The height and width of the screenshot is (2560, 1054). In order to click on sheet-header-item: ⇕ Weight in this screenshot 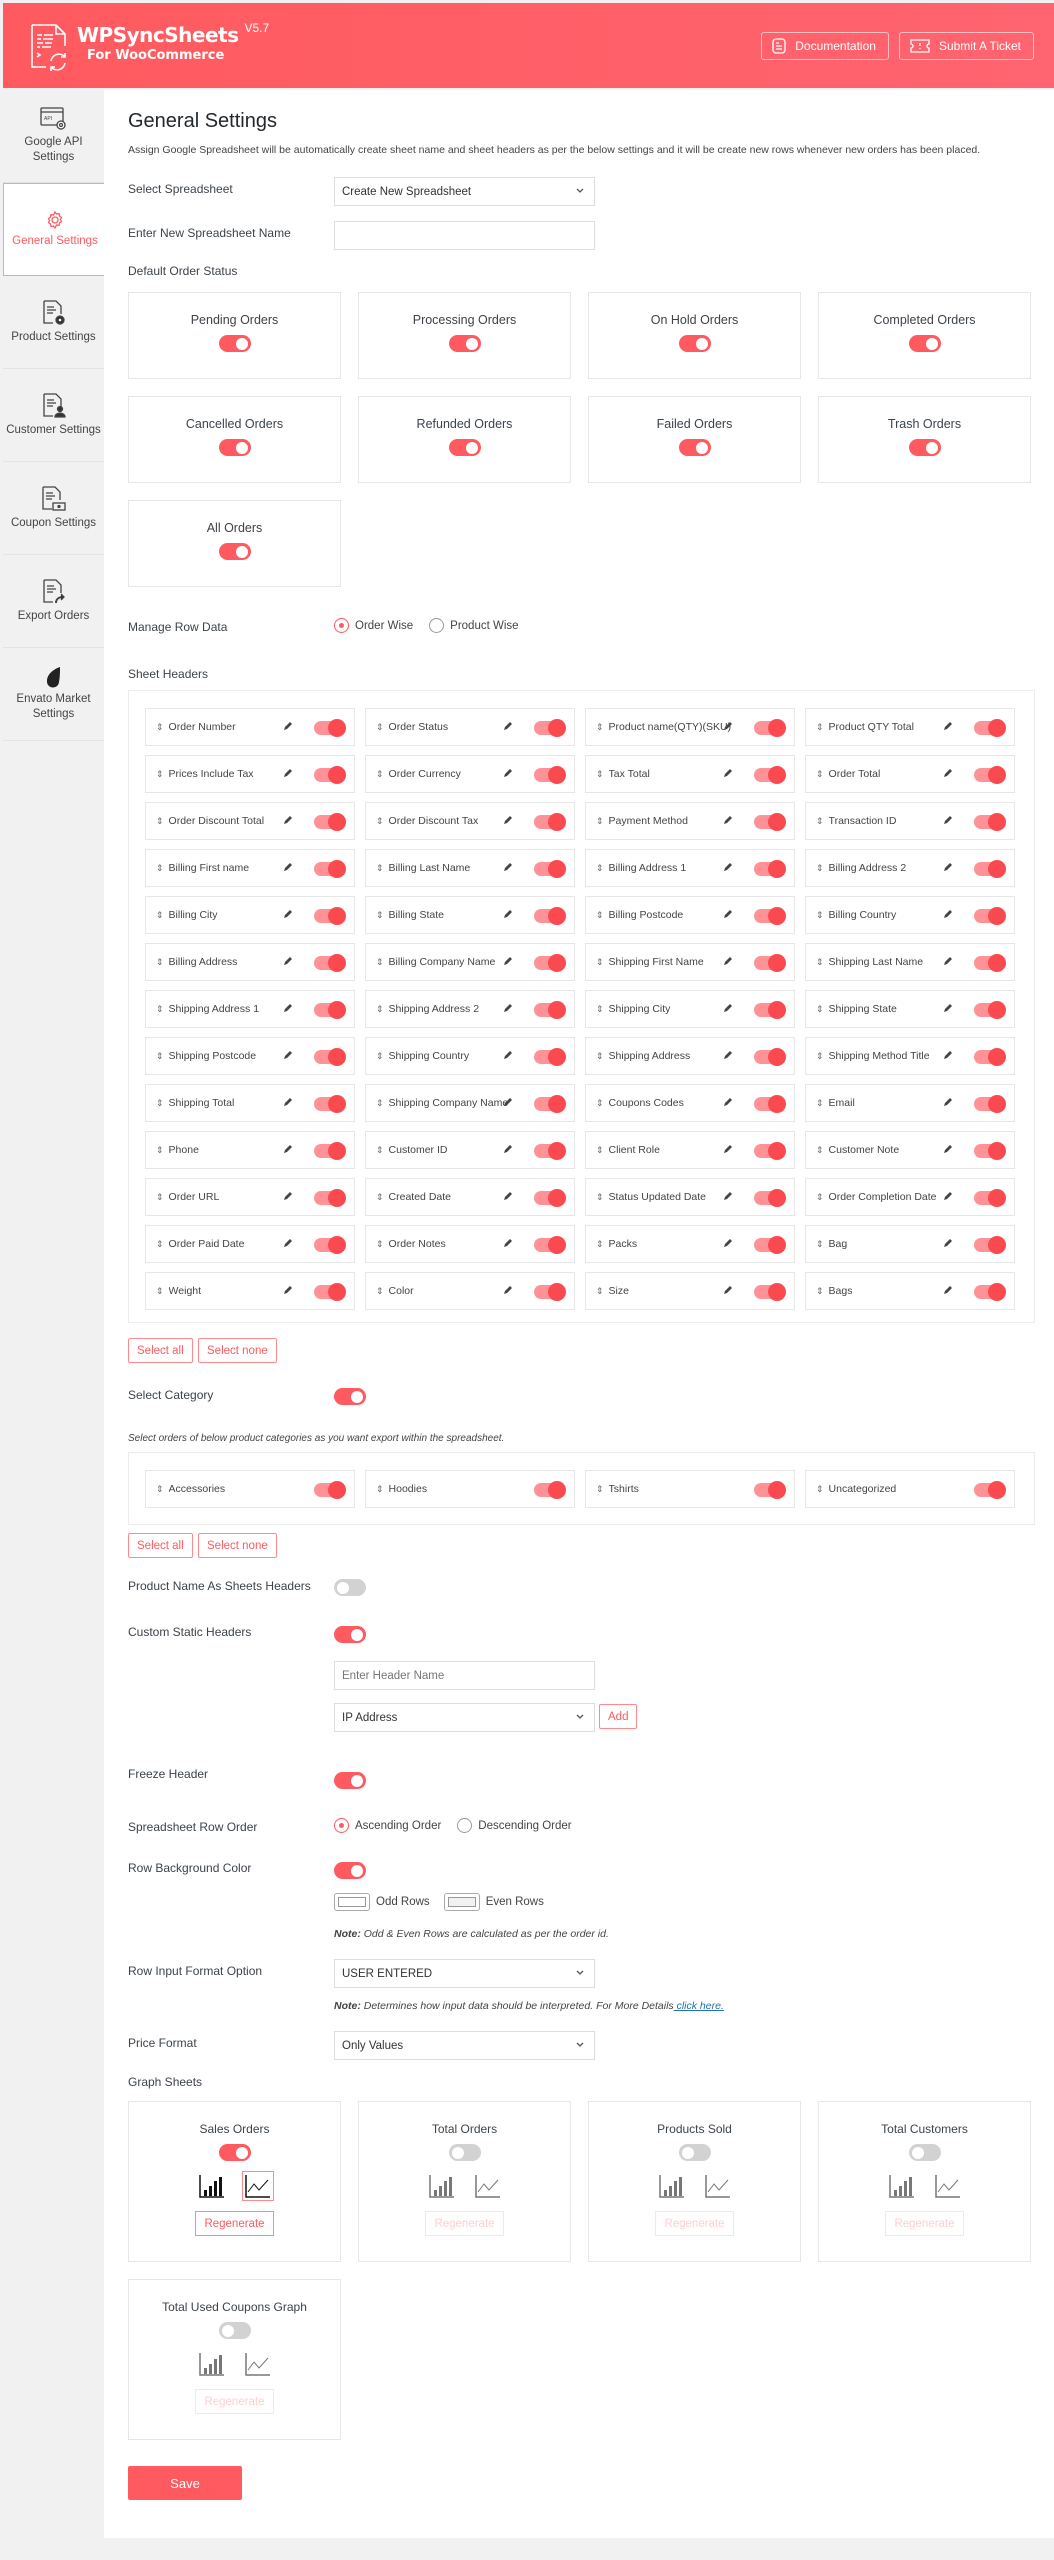, I will do `click(250, 1291)`.